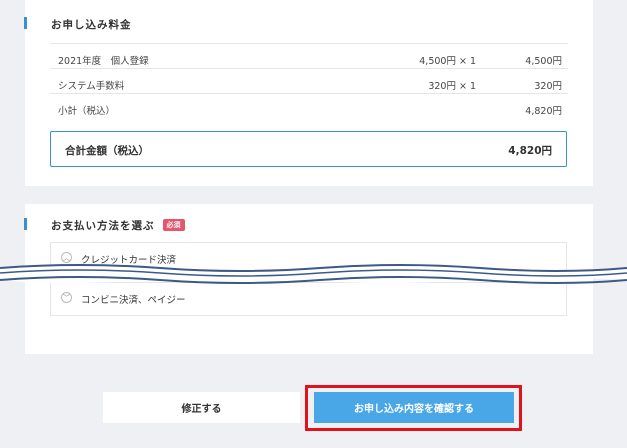 This screenshot has height=448, width=627. I want to click on fee-section-title: お申し込み料金, so click(91, 25).